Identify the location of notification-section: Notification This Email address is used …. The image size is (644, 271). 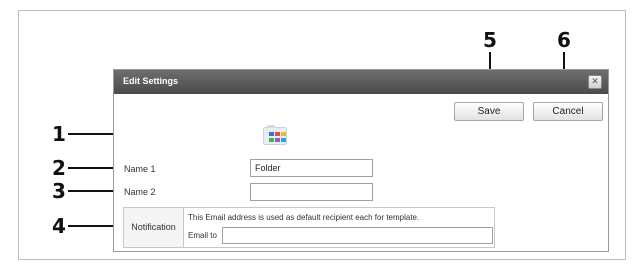
(309, 227).